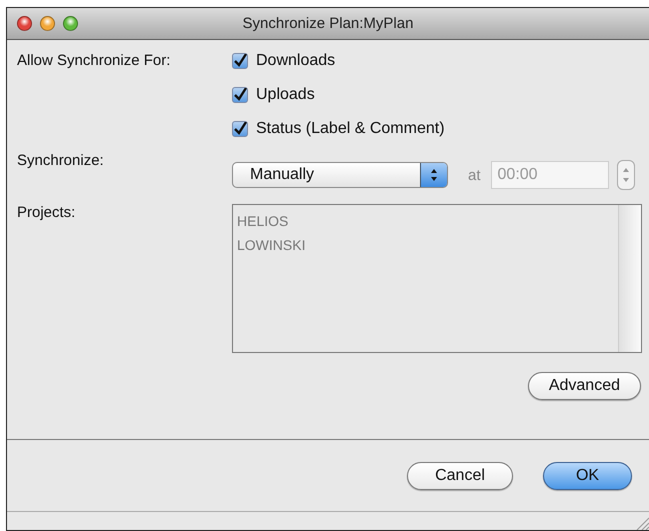  What do you see at coordinates (460, 476) in the screenshot?
I see `cancel-button: Cancel` at bounding box center [460, 476].